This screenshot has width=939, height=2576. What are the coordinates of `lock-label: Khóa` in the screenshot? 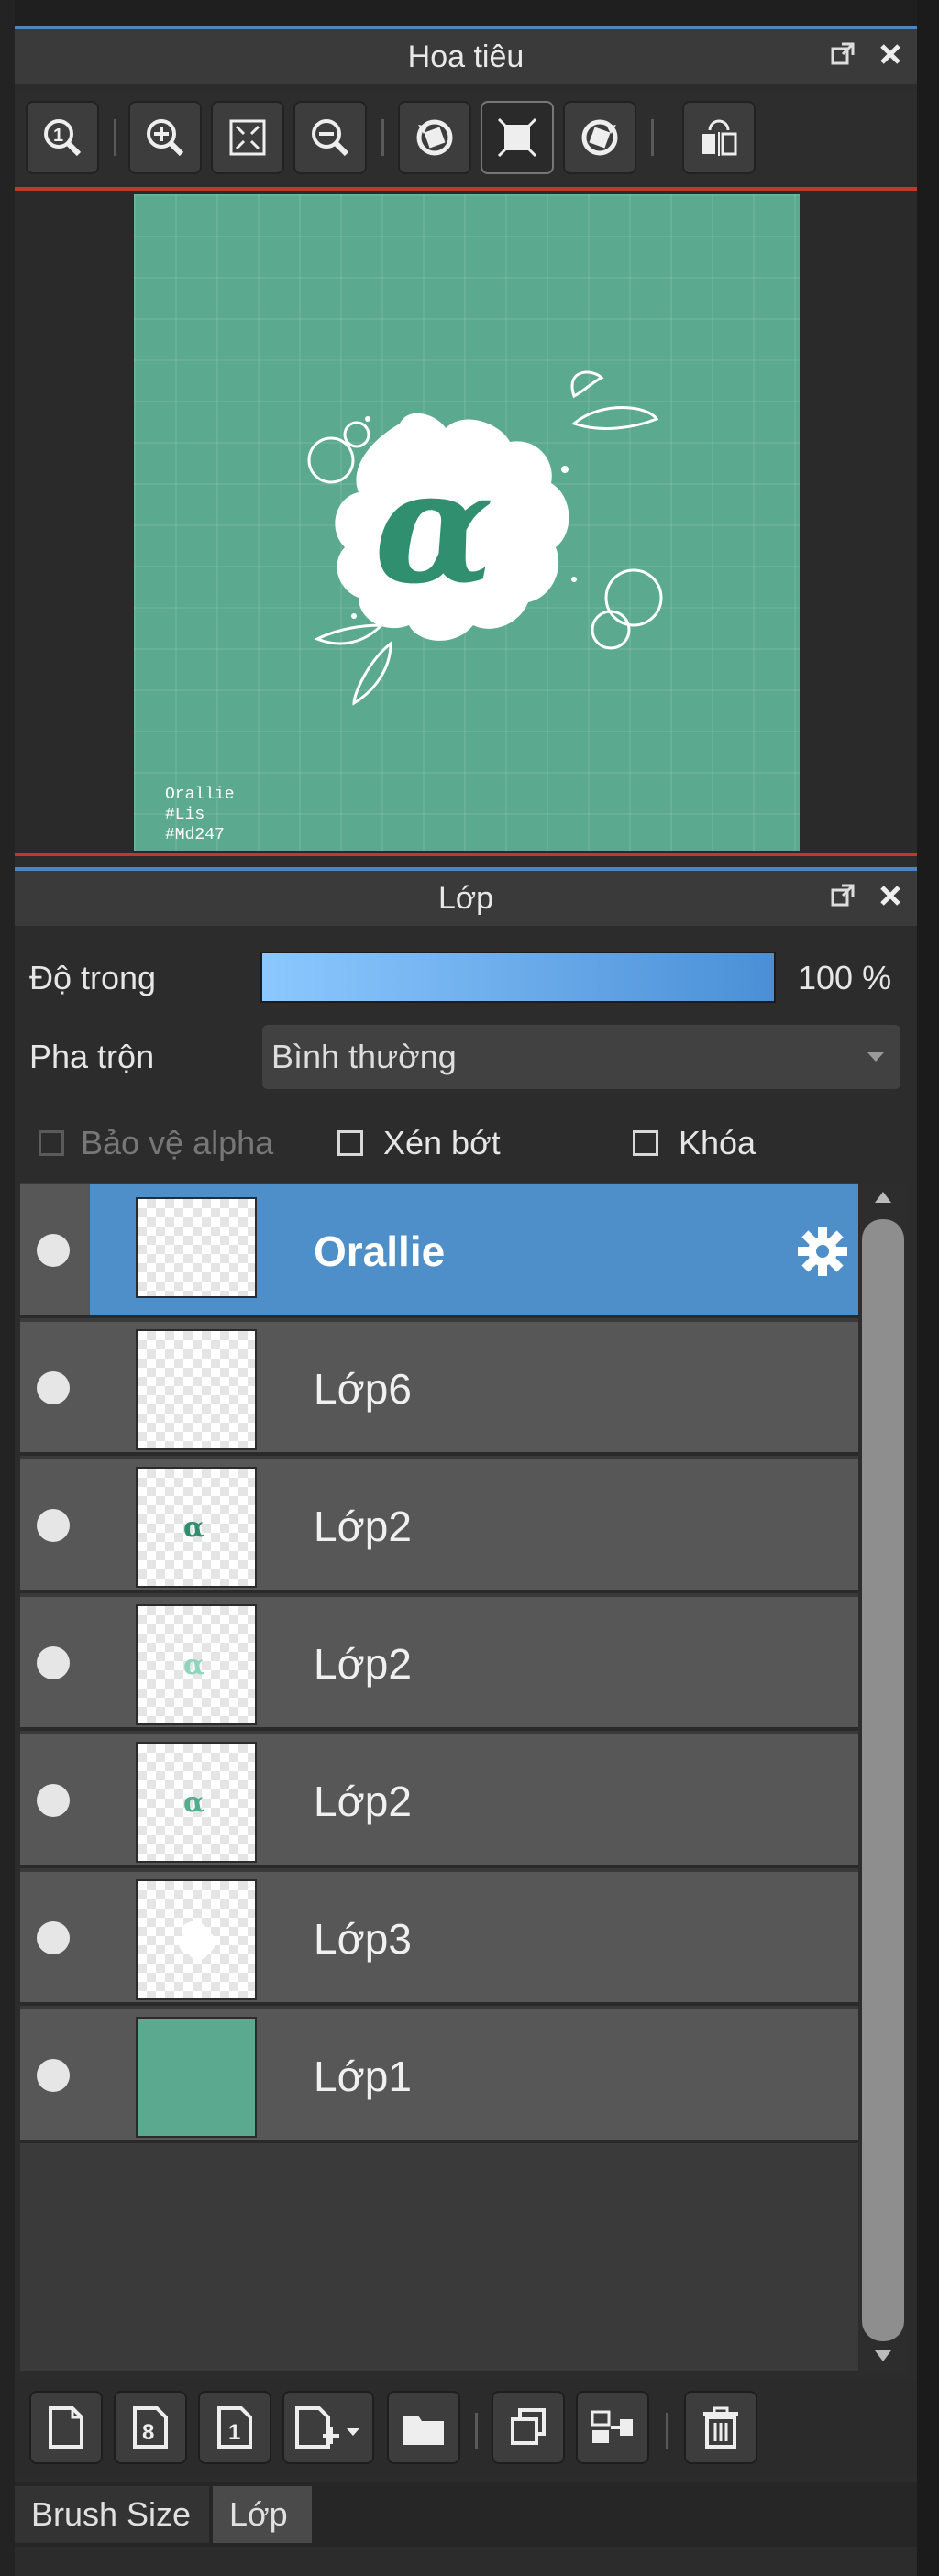 It's located at (718, 1142).